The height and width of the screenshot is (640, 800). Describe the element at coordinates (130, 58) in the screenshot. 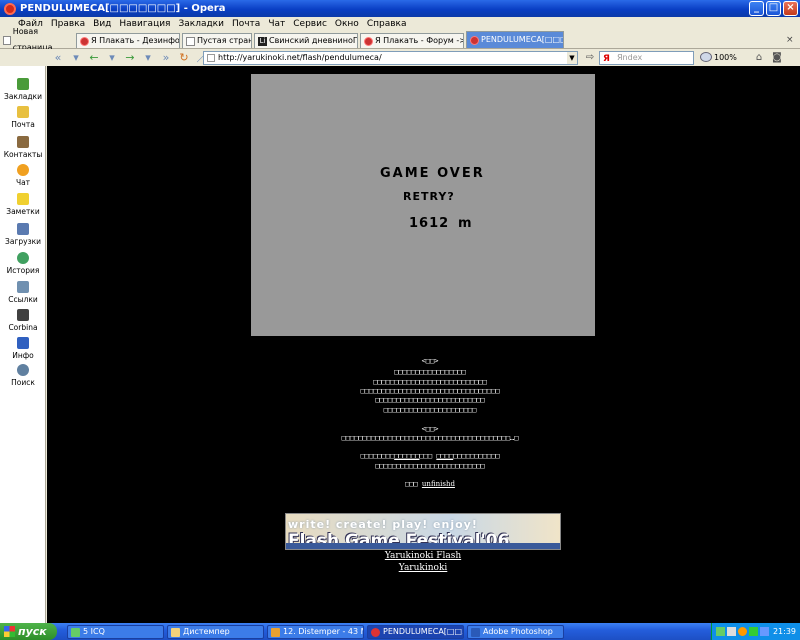

I see `forward-icon: →` at that location.